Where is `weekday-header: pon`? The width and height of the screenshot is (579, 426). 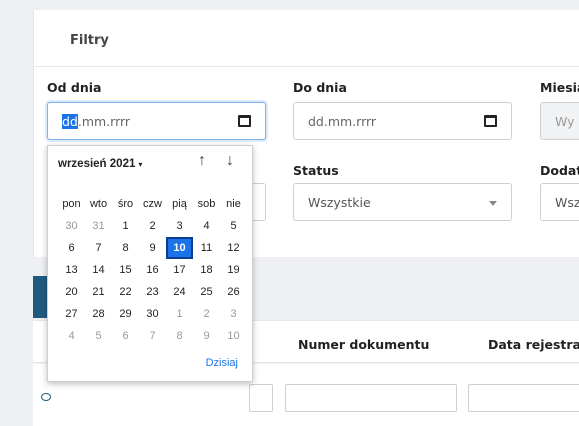 weekday-header: pon is located at coordinates (71, 204).